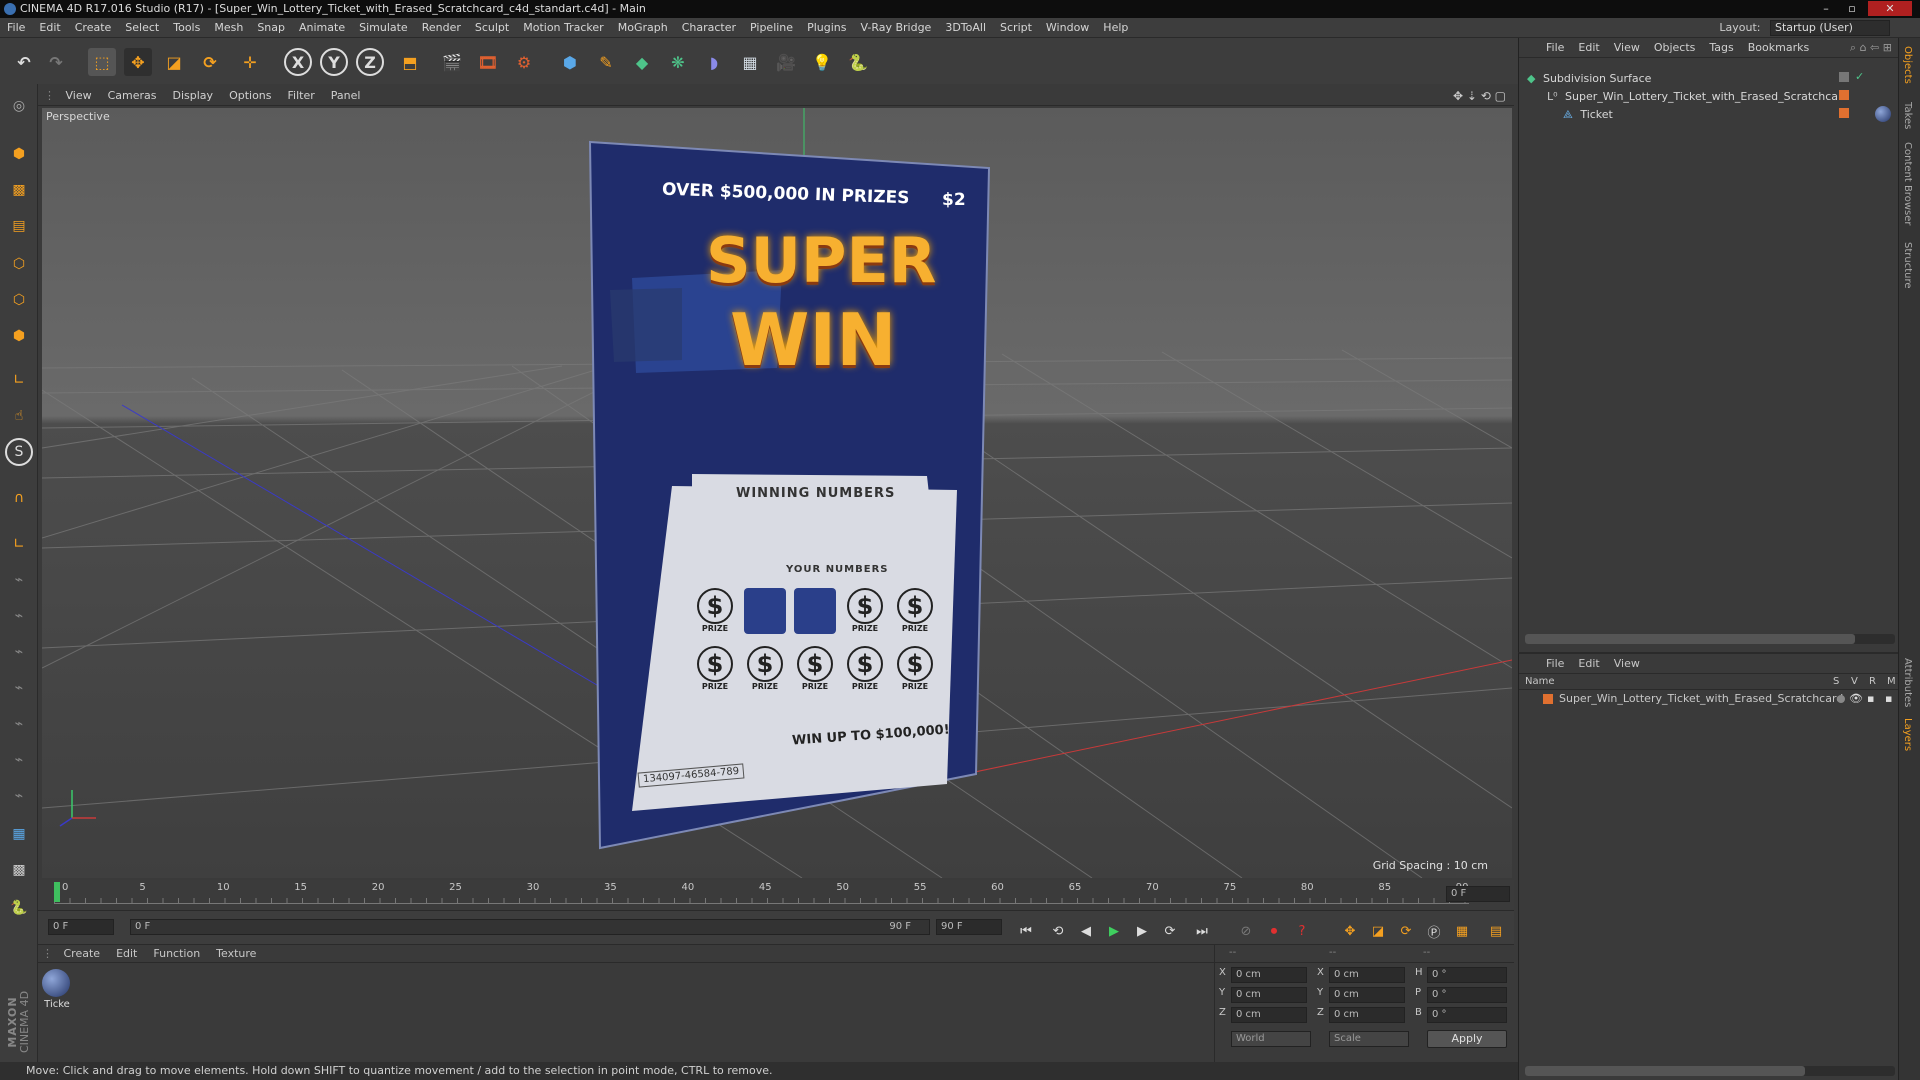 The width and height of the screenshot is (1920, 1080). What do you see at coordinates (786, 62) in the screenshot?
I see `camera-icon: 🎥` at bounding box center [786, 62].